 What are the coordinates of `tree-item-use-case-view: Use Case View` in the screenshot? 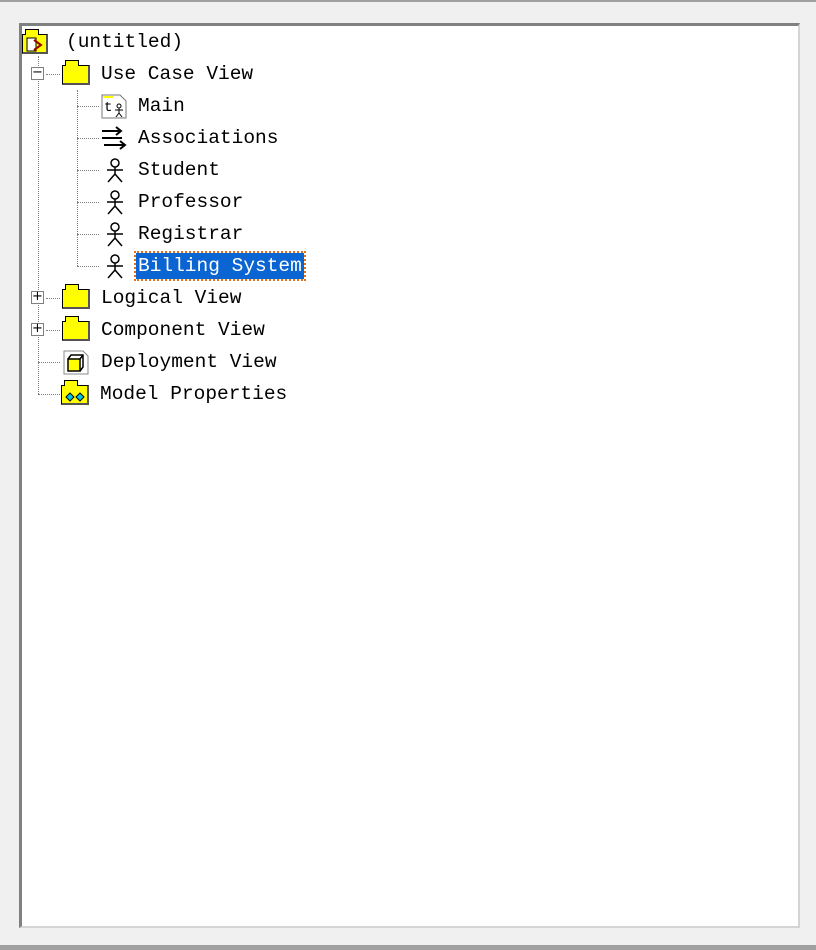 It's located at (158, 74).